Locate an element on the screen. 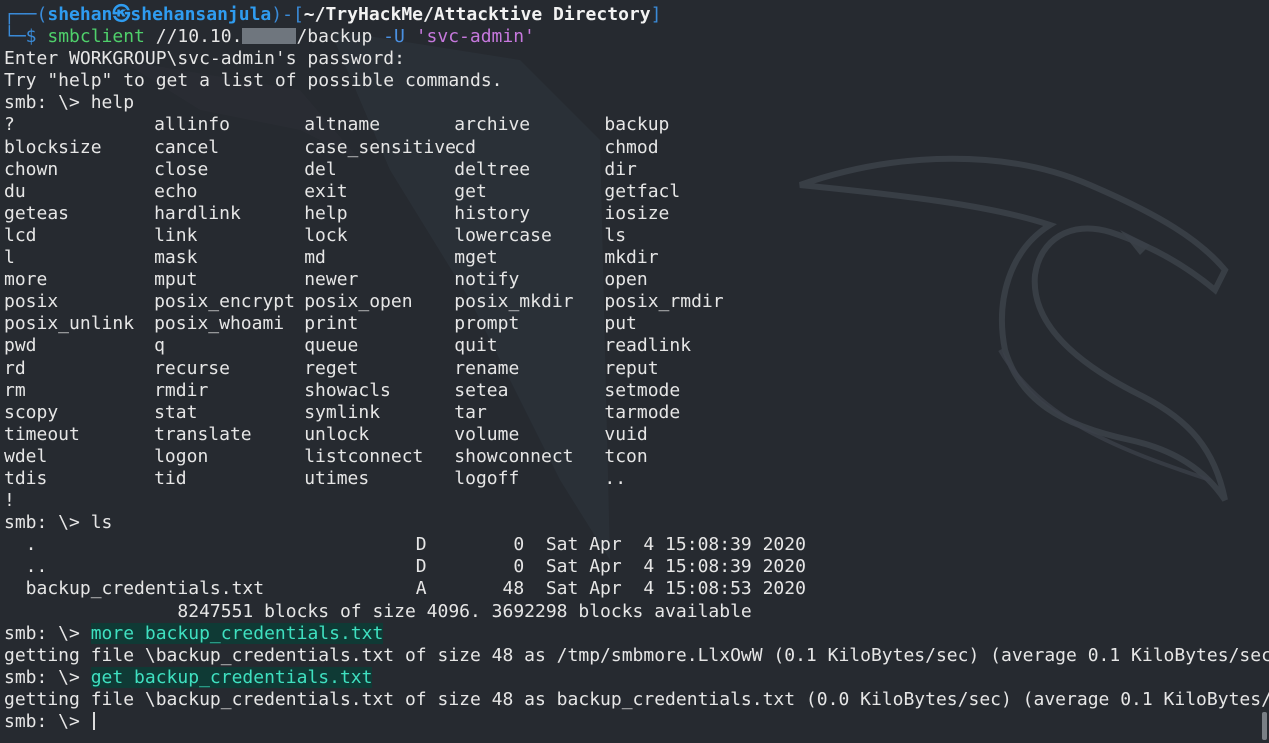 The image size is (1269, 743). help-command: mget is located at coordinates (476, 258).